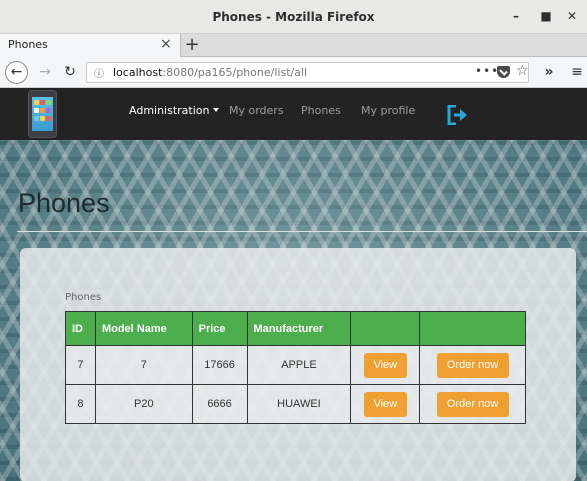  I want to click on close-icon: ✕, so click(572, 16).